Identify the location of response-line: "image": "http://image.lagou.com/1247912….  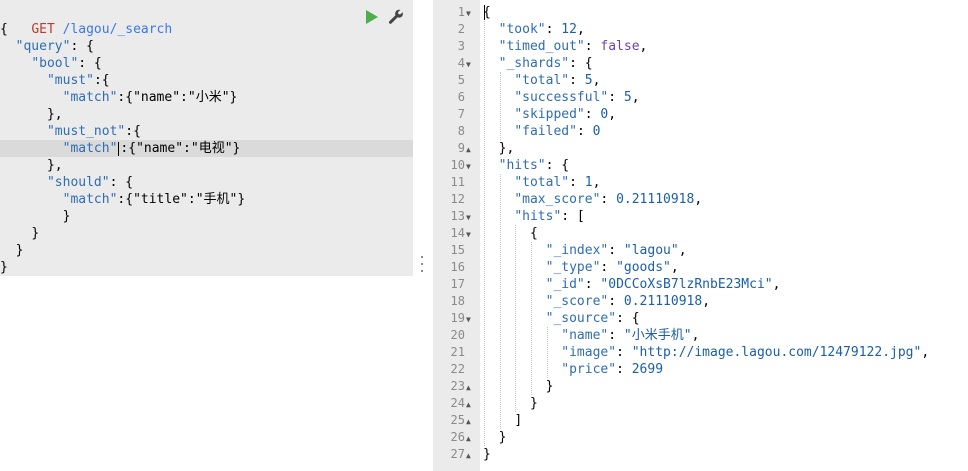
(706, 352).